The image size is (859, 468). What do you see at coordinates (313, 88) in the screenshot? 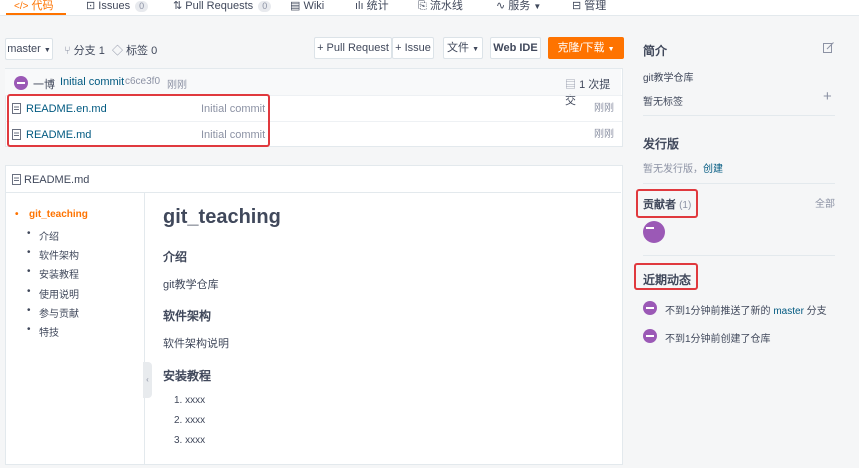
I see `latest-commit-bar: 一博 Initial commit c6ce3f0 刚刚 ▤ 1 次提交` at bounding box center [313, 88].